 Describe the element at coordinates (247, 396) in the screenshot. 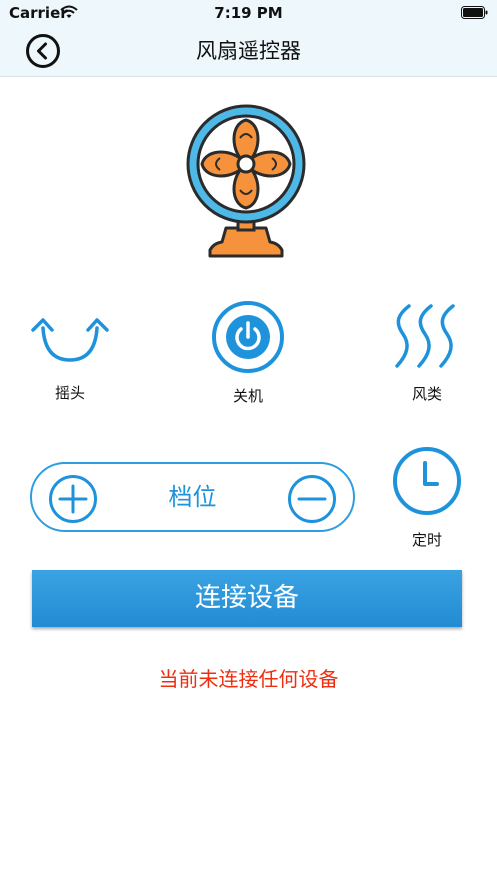

I see `power-label: 关机` at that location.